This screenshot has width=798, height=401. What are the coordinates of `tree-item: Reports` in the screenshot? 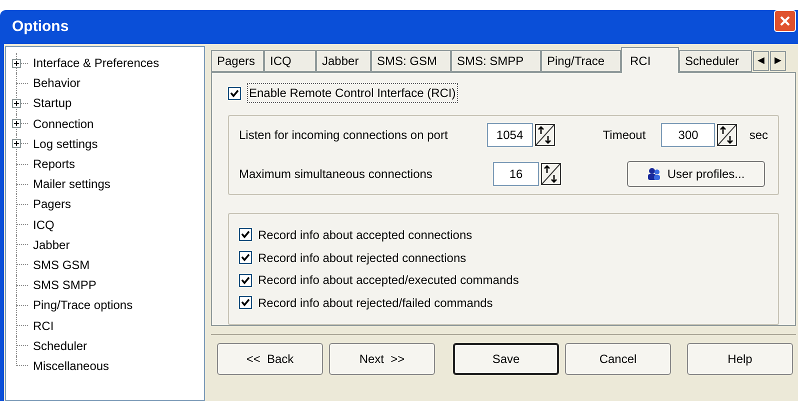 It's located at (54, 164).